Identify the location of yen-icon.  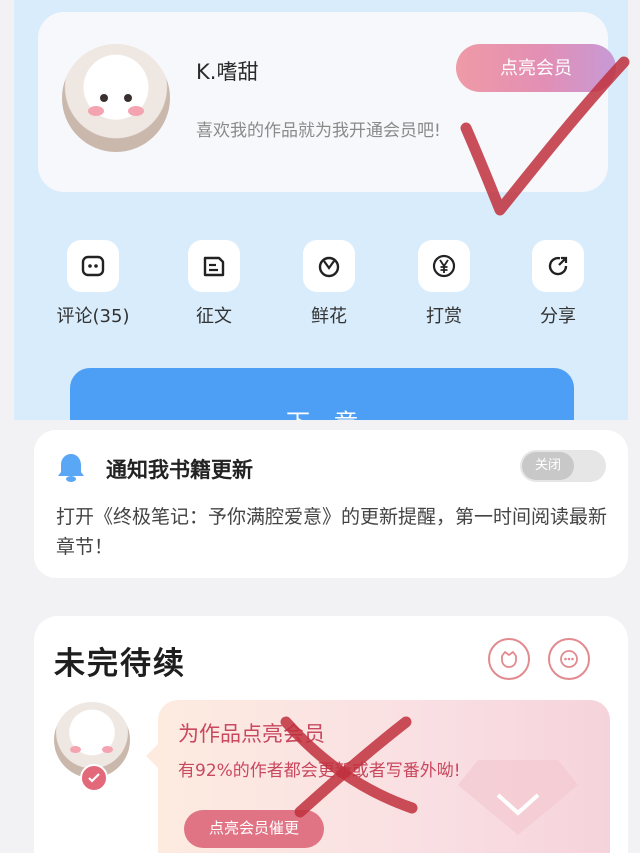
(444, 266).